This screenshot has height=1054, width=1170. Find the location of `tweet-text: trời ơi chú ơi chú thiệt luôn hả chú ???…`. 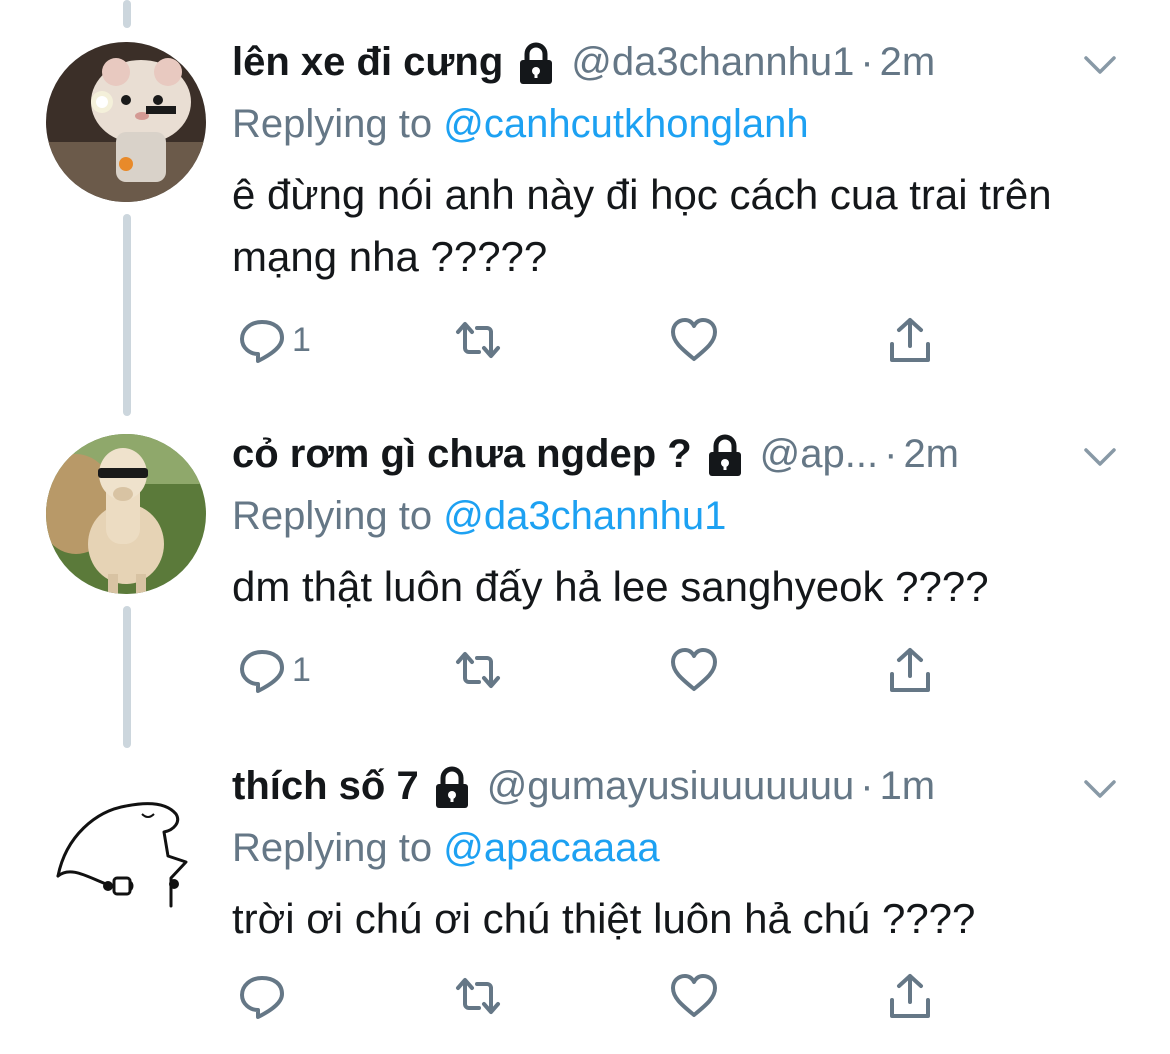

tweet-text: trời ơi chú ơi chú thiệt luôn hả chú ???… is located at coordinates (604, 918).